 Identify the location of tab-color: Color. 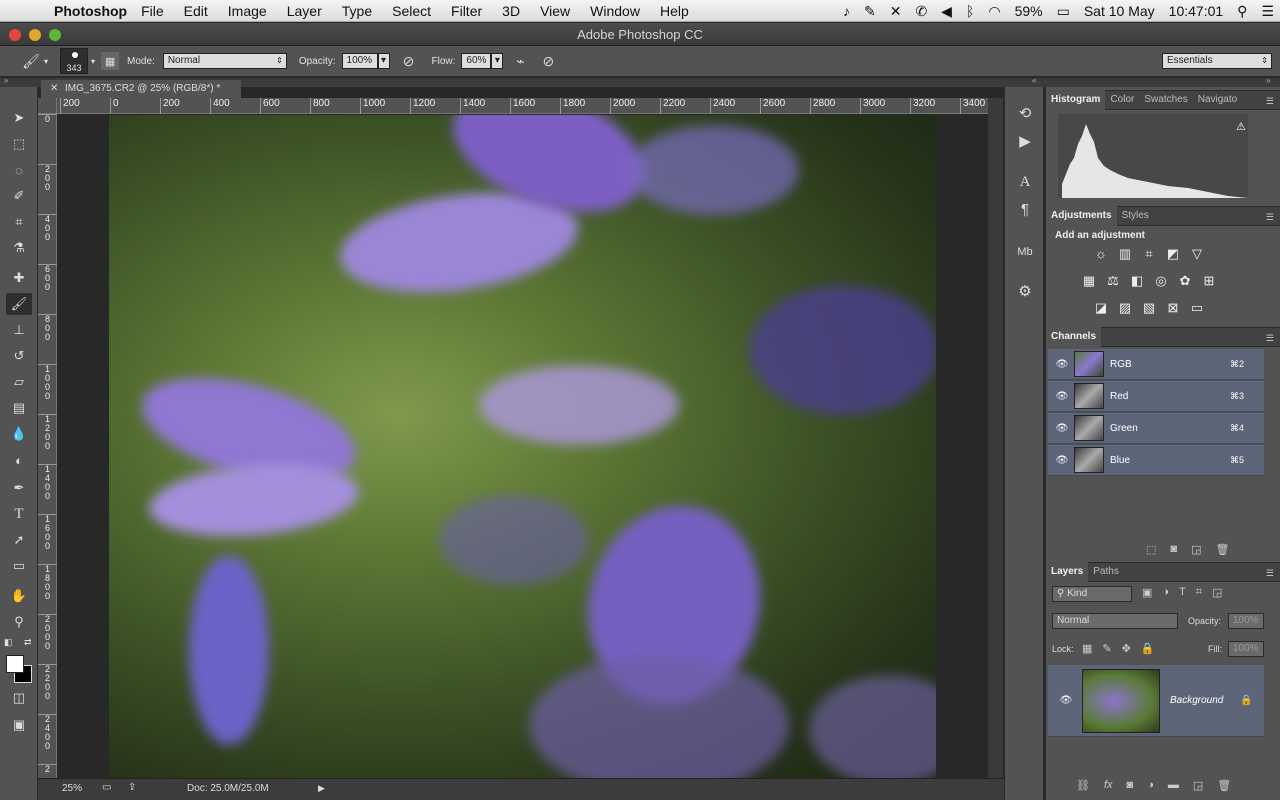
(1122, 100).